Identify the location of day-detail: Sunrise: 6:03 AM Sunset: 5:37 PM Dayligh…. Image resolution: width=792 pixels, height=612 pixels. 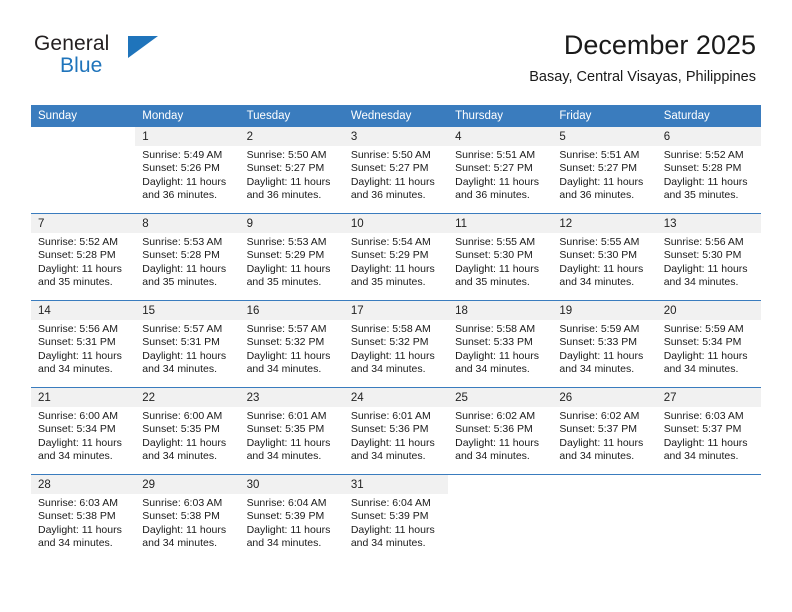
(709, 440).